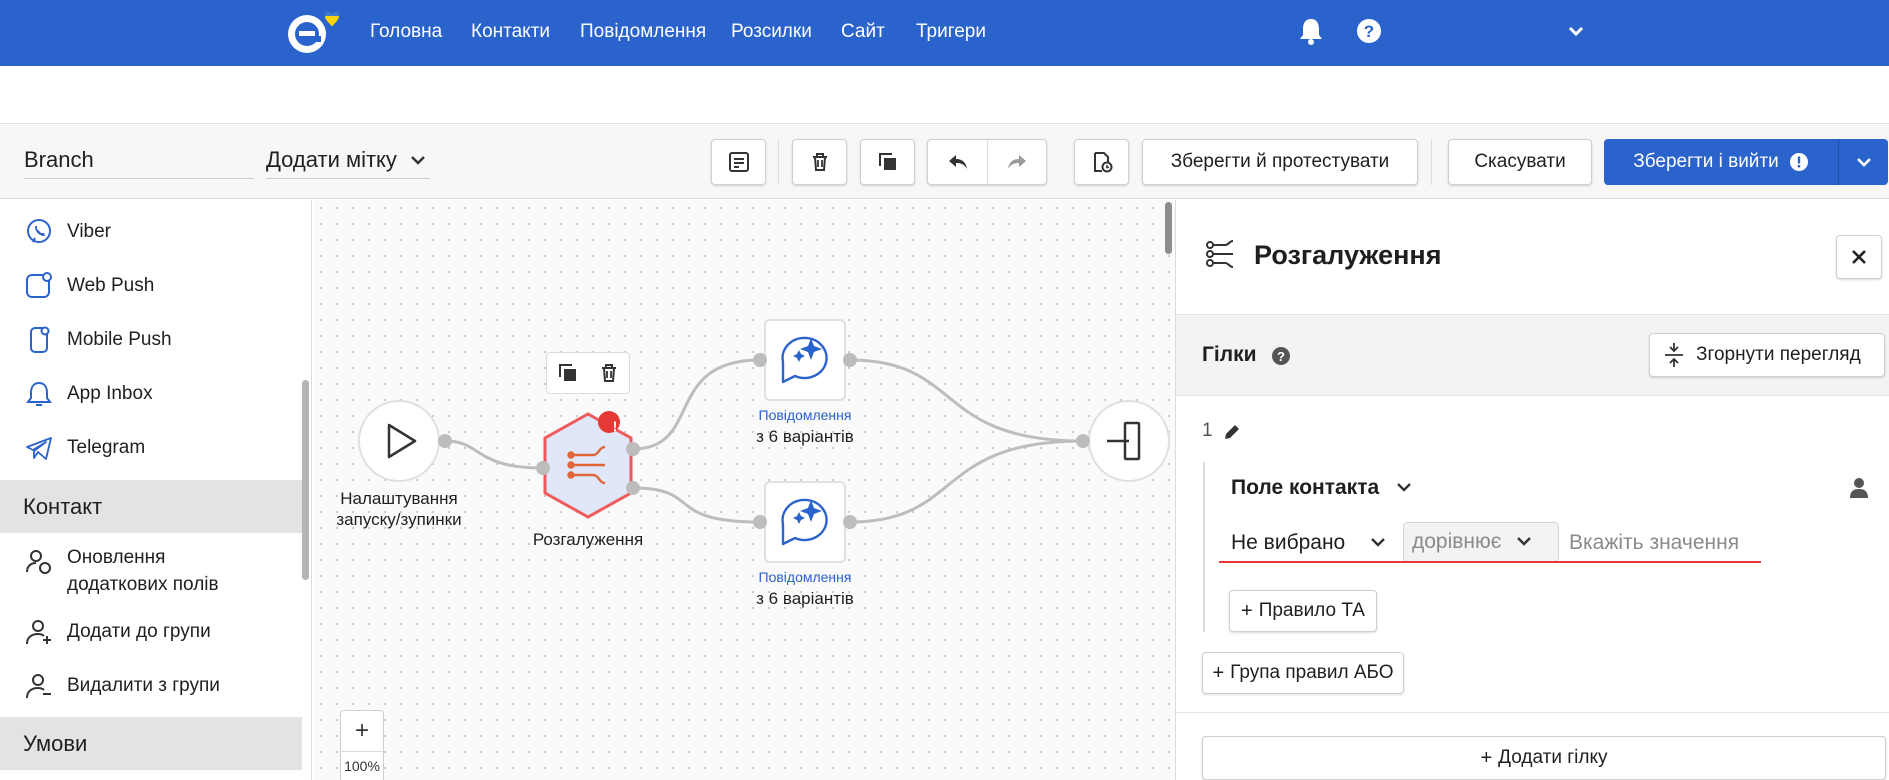 The height and width of the screenshot is (780, 1889). Describe the element at coordinates (151, 686) in the screenshot. I see `sidebar-item-remove-from-group: Видалити з групи` at that location.